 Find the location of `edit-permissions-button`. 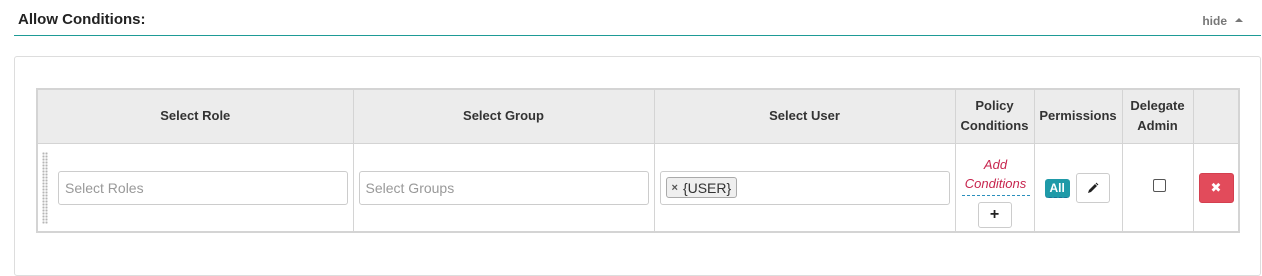

edit-permissions-button is located at coordinates (1092, 187).